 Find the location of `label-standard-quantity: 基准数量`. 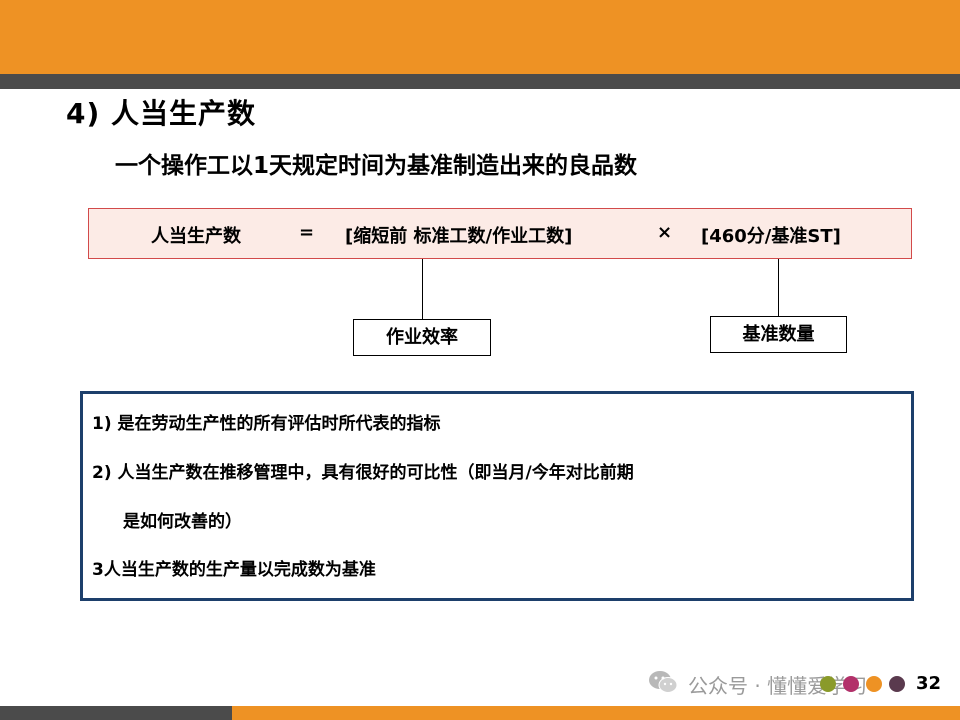

label-standard-quantity: 基准数量 is located at coordinates (778, 334).